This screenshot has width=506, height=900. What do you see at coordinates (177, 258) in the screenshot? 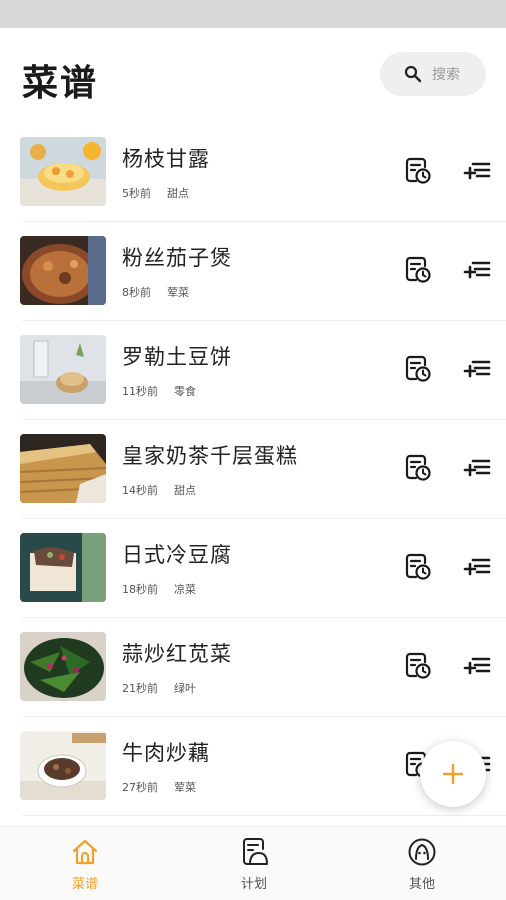
I see `recipe-name: 粉丝茄子煲` at bounding box center [177, 258].